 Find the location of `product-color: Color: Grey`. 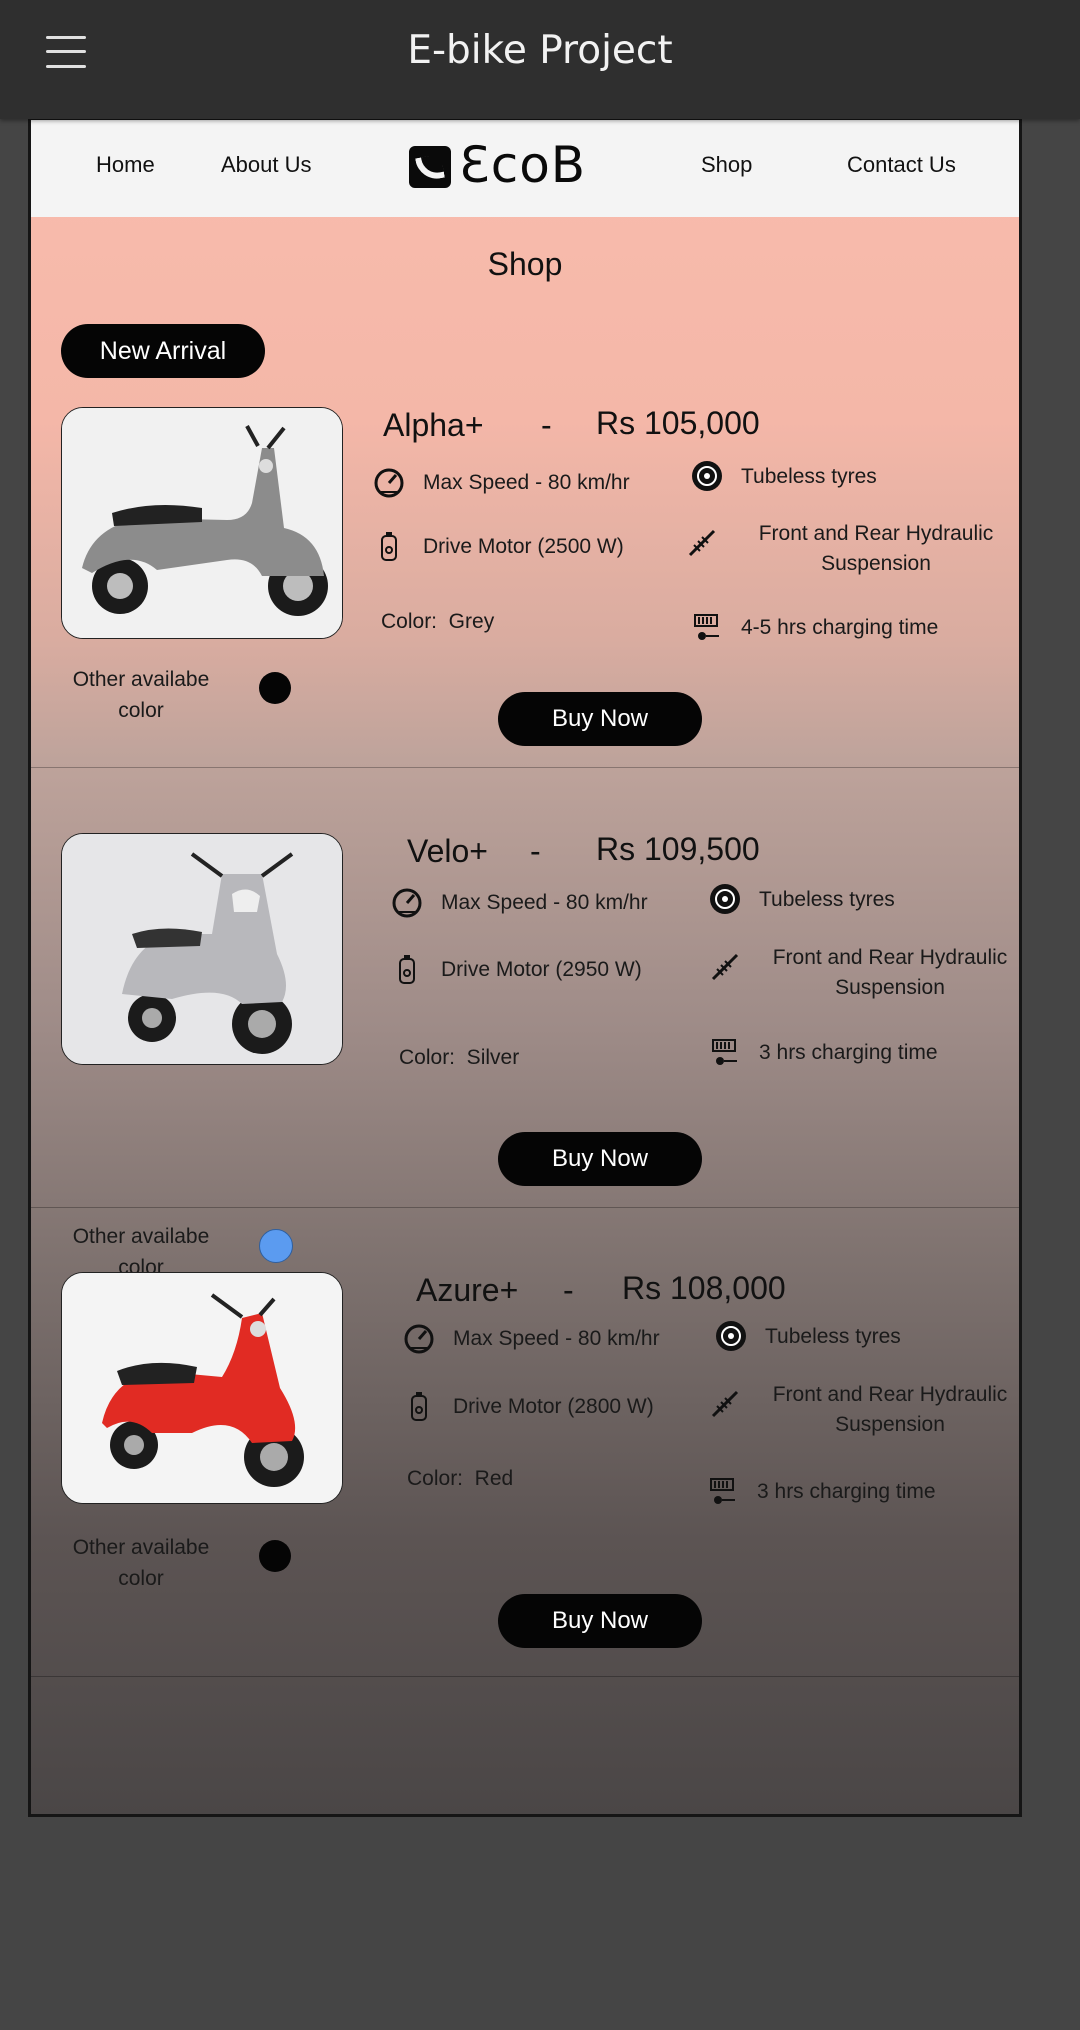

product-color: Color: Grey is located at coordinates (438, 621).